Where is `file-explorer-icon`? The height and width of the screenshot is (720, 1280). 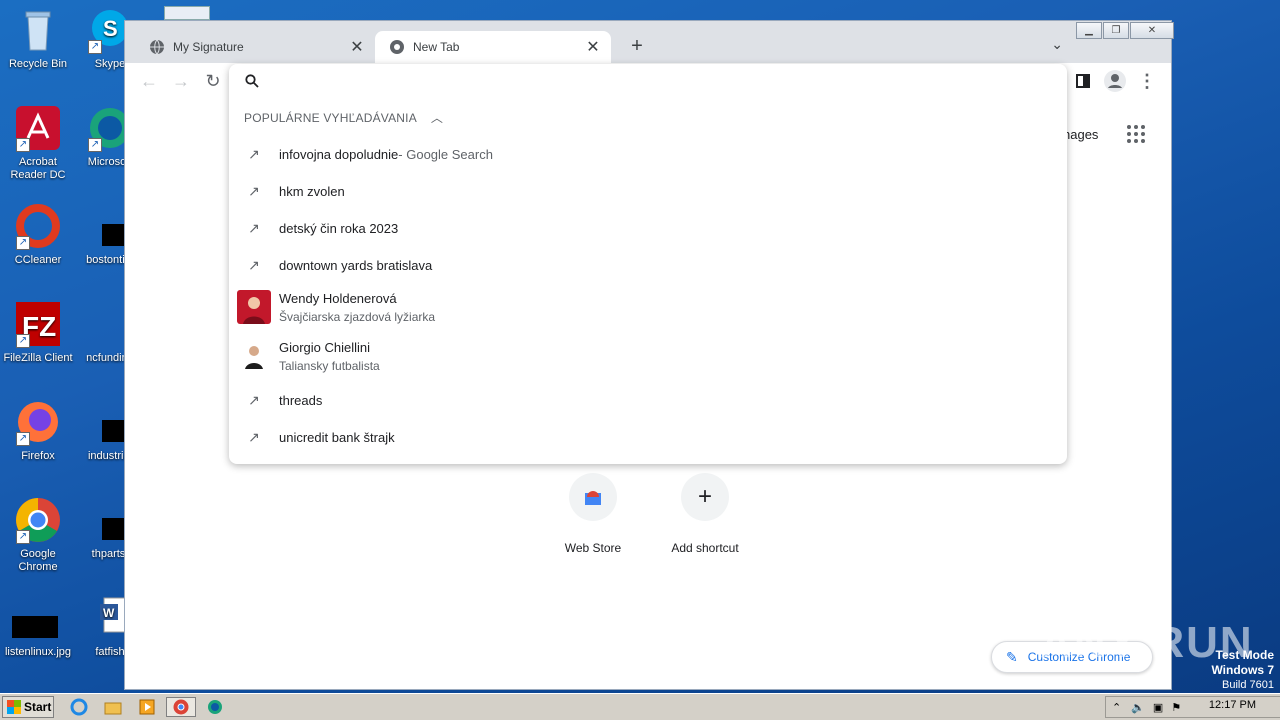 file-explorer-icon is located at coordinates (113, 707).